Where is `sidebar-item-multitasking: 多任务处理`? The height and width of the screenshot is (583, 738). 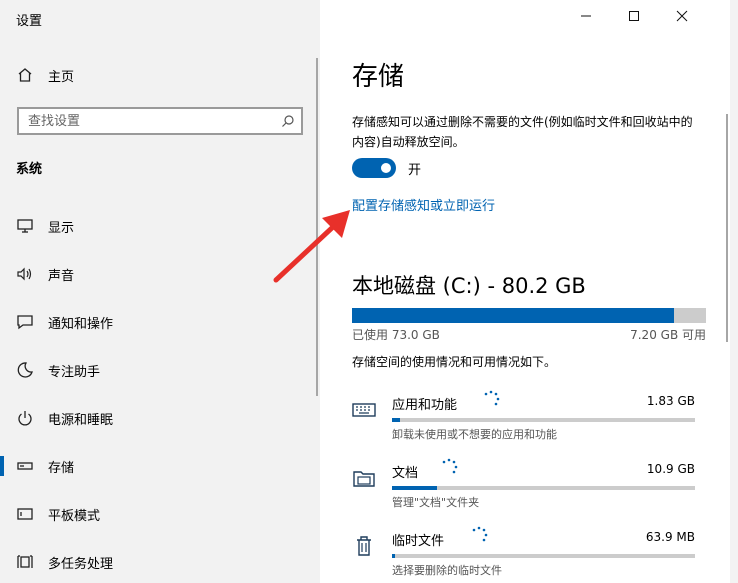 sidebar-item-multitasking: 多任务处理 is located at coordinates (160, 560).